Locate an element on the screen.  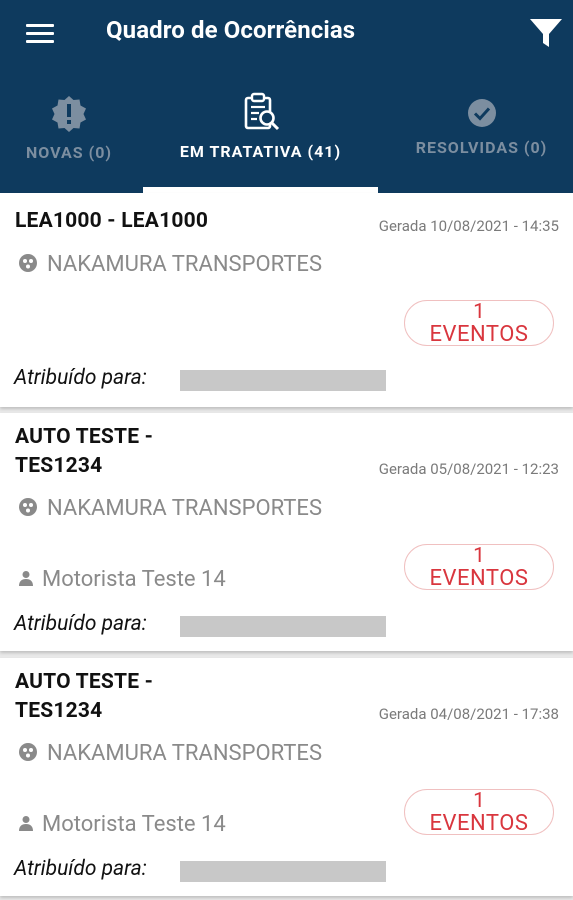
tab-em-tratativa: EM TRATATIVA (41) is located at coordinates (260, 140).